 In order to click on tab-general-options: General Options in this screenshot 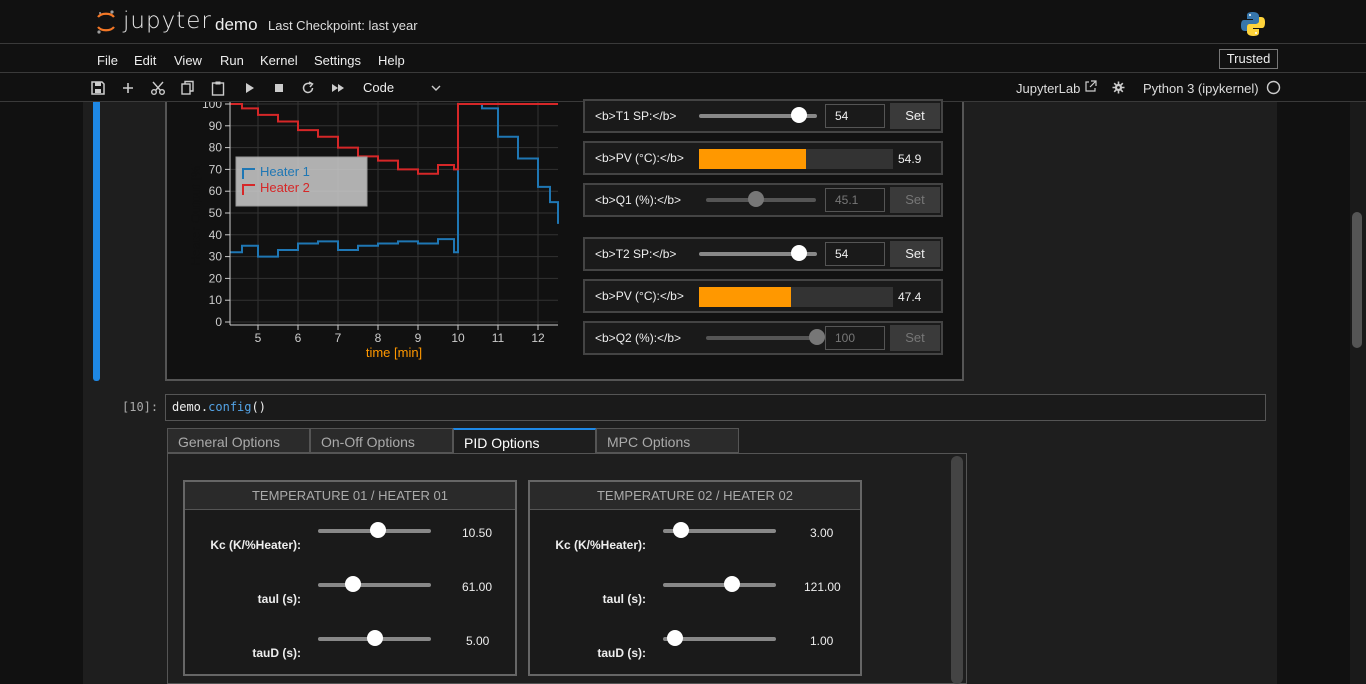, I will do `click(238, 440)`.